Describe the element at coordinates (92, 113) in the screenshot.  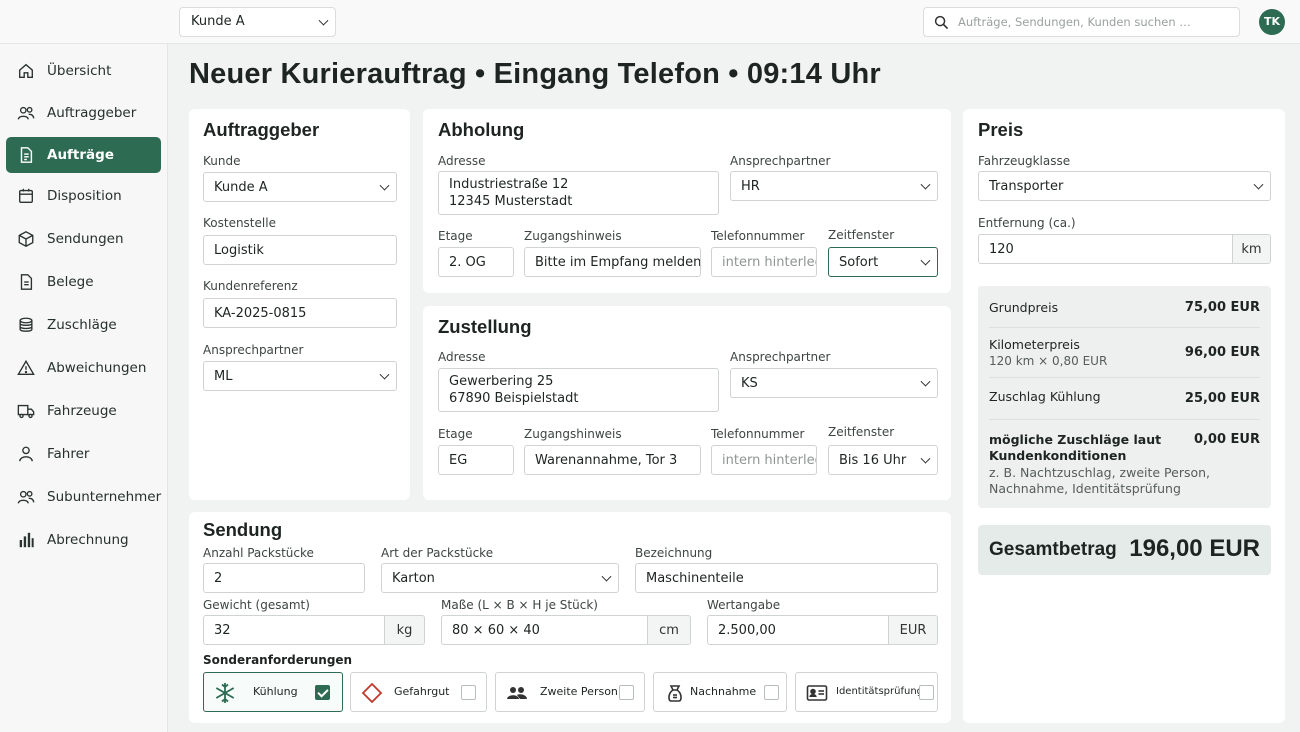
I see `sidebar-item-label: Auftraggeber` at that location.